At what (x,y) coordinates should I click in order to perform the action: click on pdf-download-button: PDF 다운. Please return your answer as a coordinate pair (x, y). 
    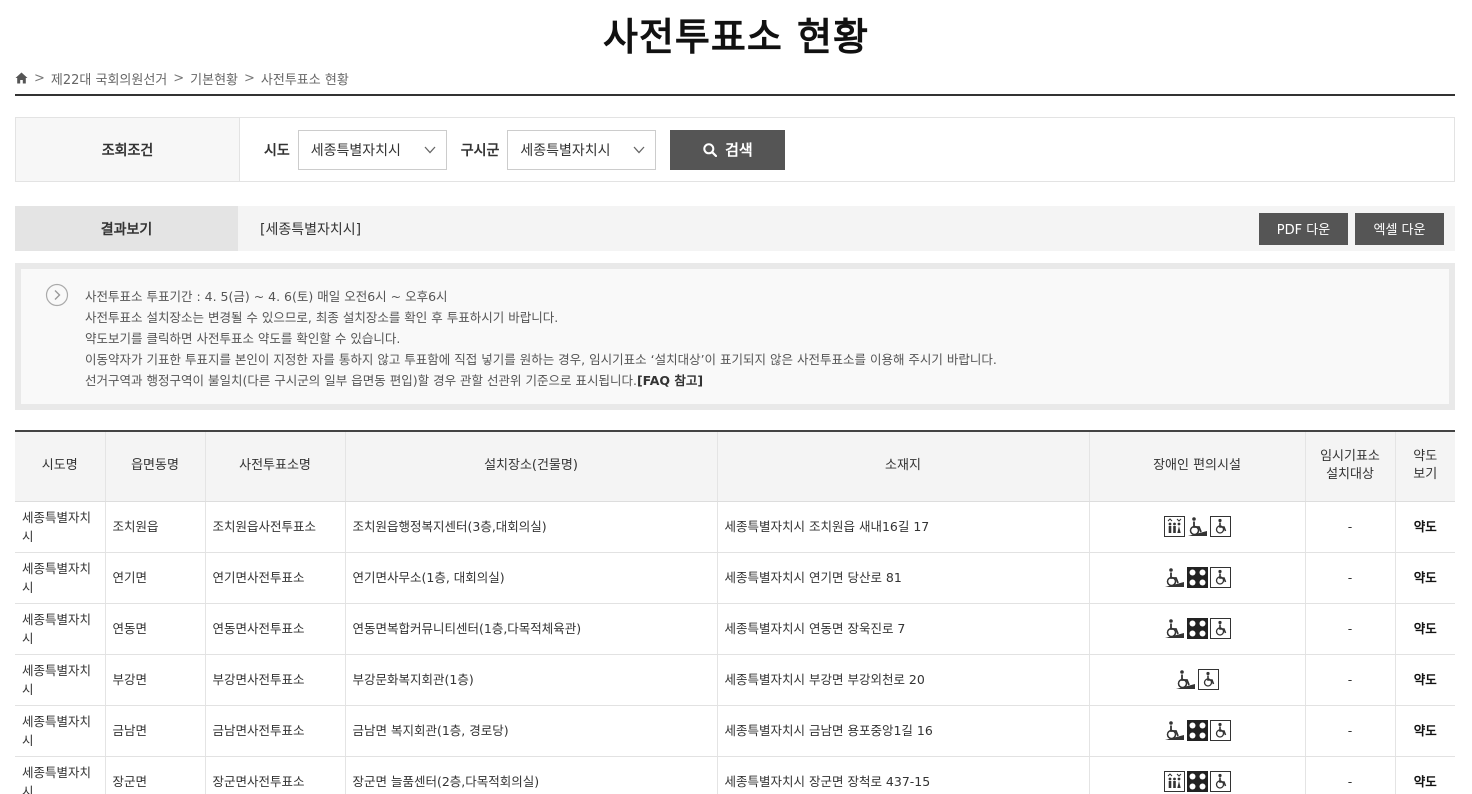
    Looking at the image, I should click on (1303, 228).